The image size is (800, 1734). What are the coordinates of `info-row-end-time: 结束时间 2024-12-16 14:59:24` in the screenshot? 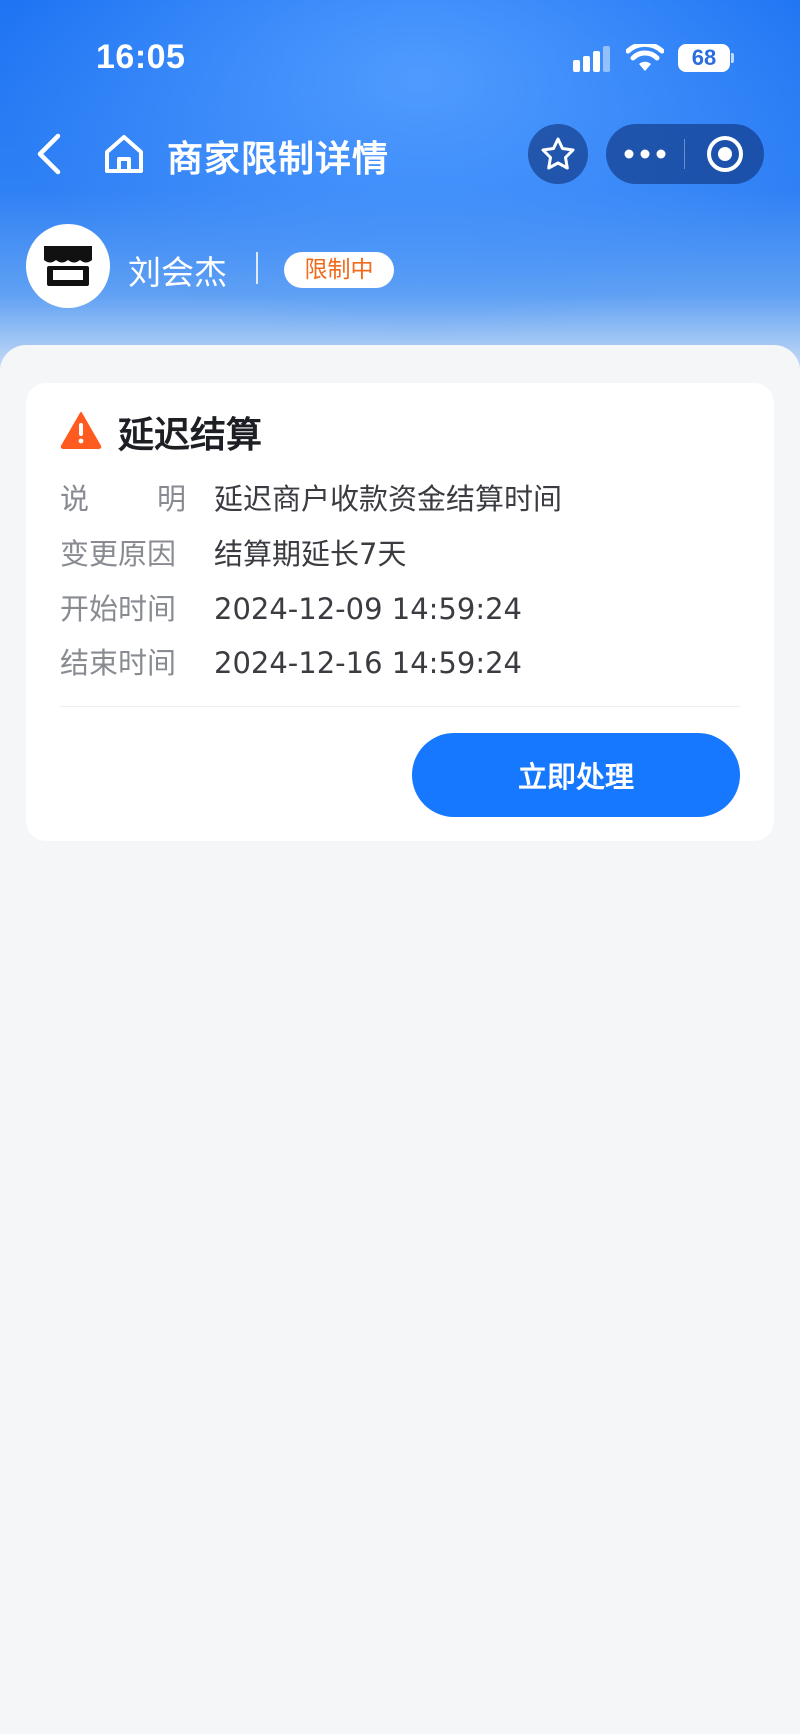 It's located at (400, 663).